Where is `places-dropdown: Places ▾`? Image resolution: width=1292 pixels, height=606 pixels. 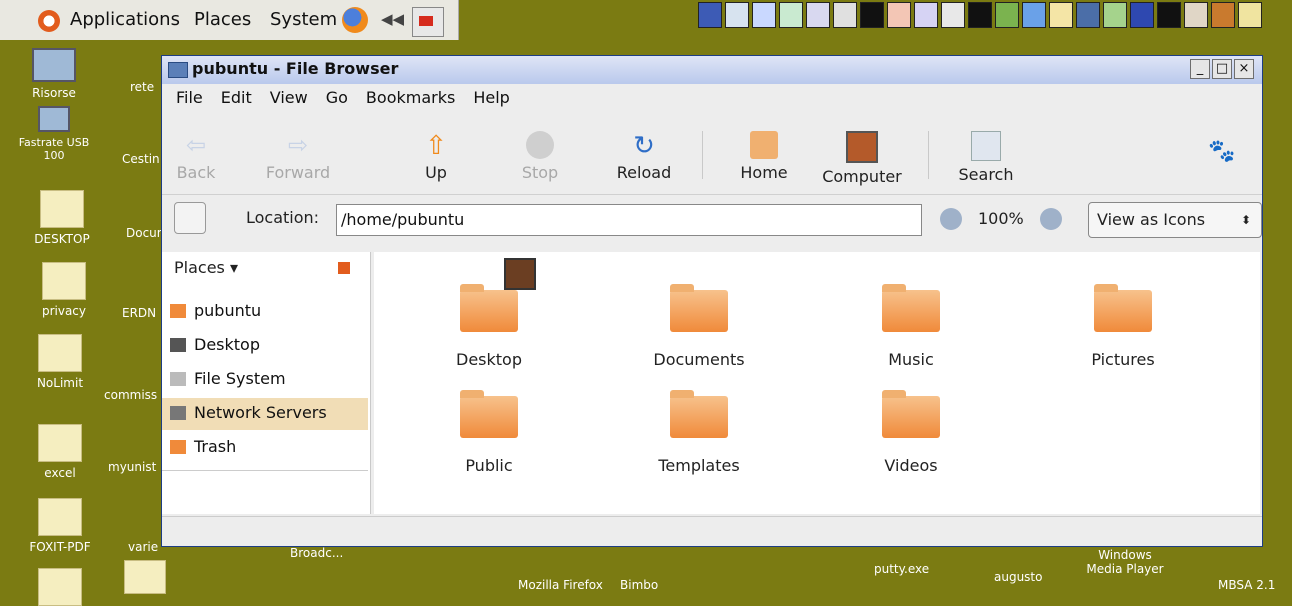
places-dropdown: Places ▾ is located at coordinates (206, 267).